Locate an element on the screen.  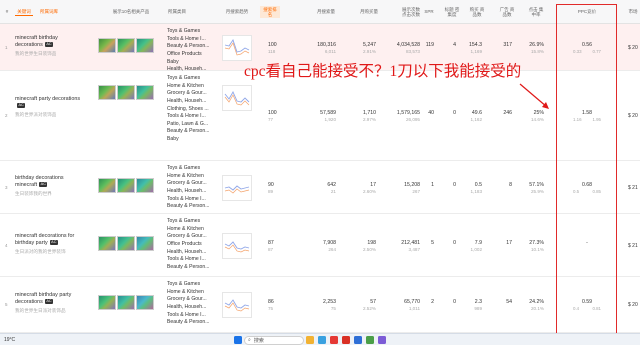
row-index: 3 is located at coordinates (6, 187).